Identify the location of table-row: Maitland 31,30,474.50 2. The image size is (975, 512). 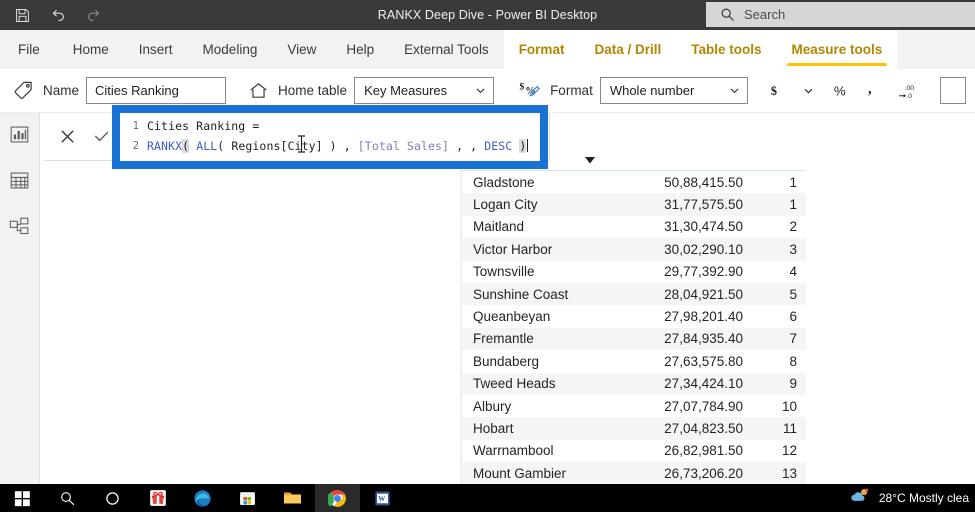
(634, 227).